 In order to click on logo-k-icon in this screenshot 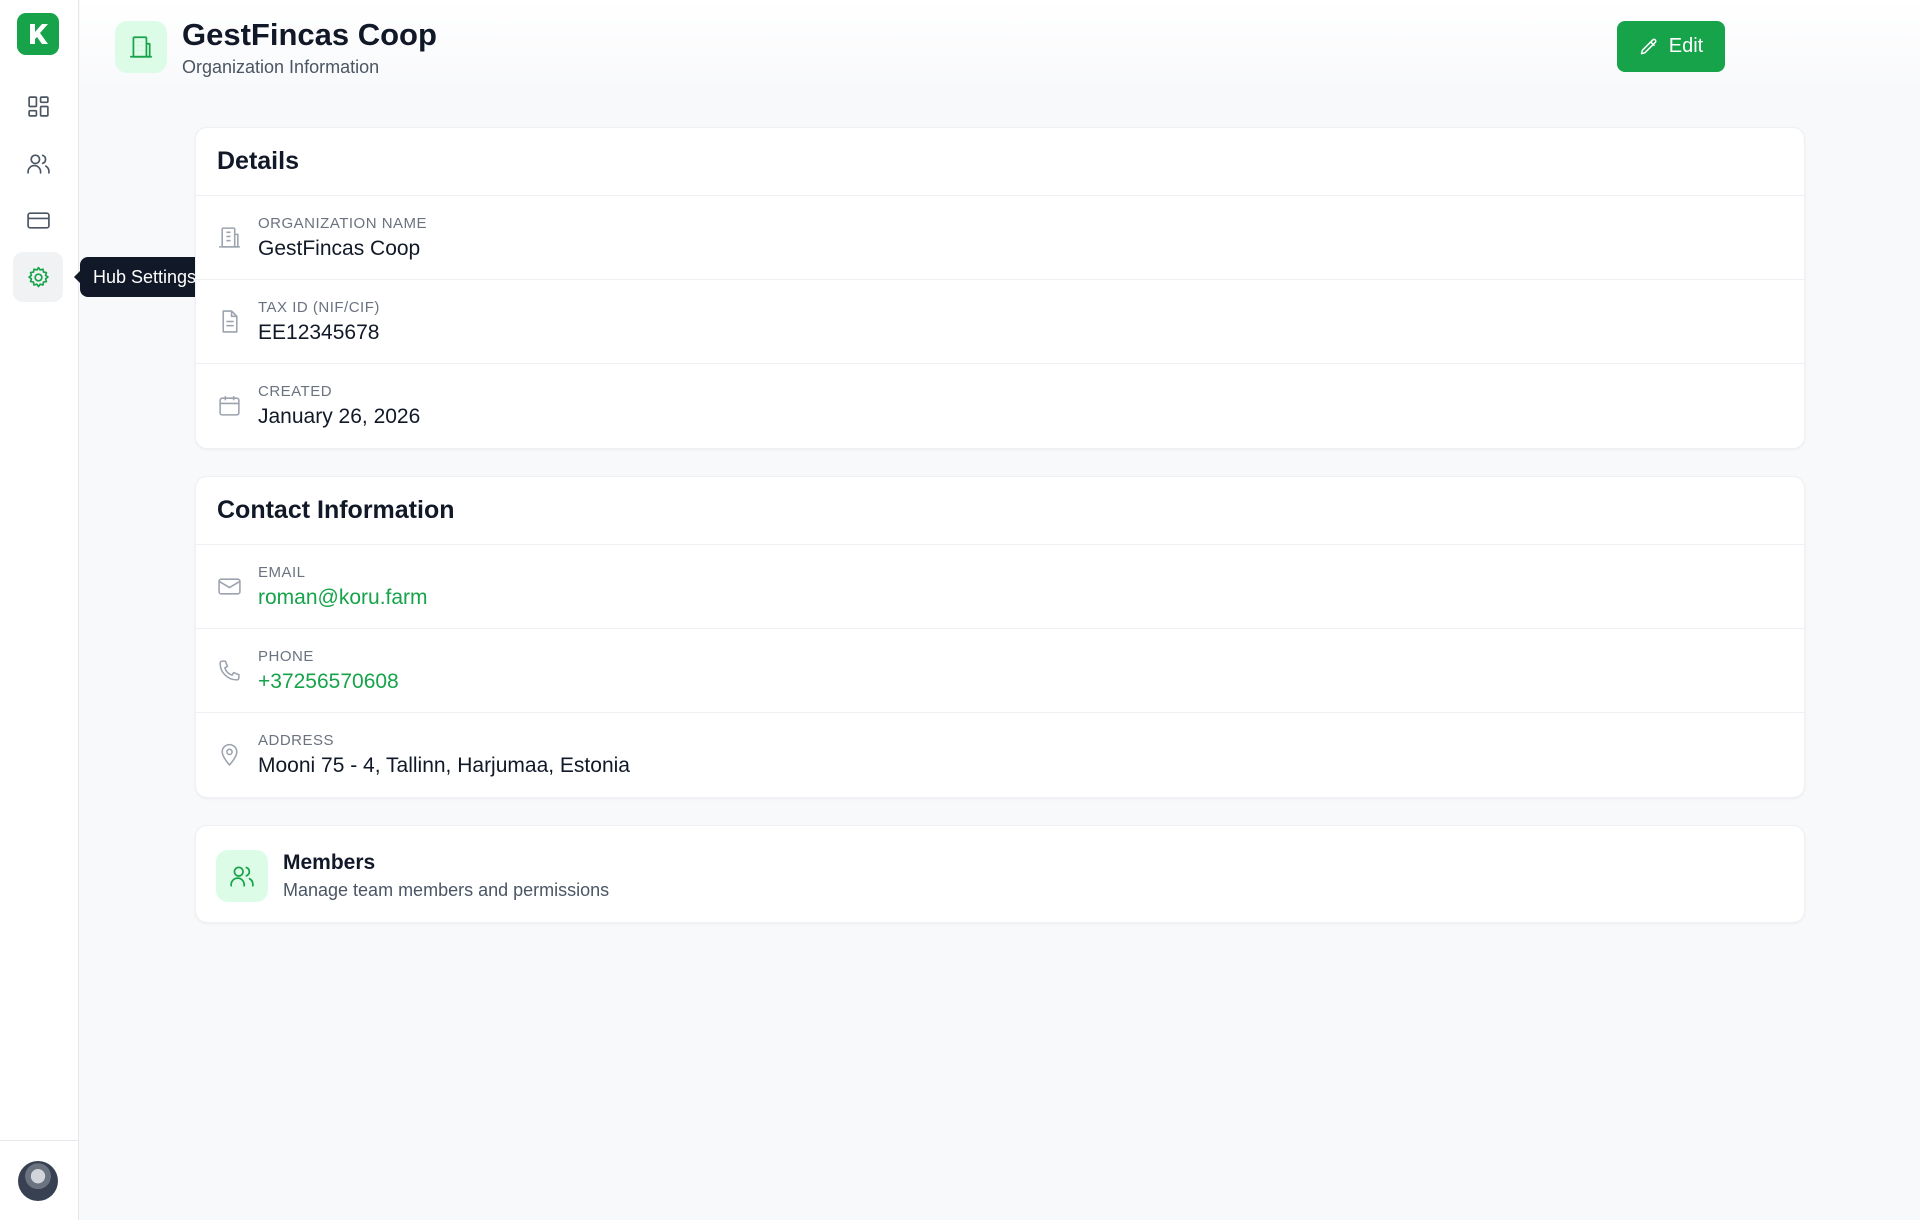, I will do `click(39, 34)`.